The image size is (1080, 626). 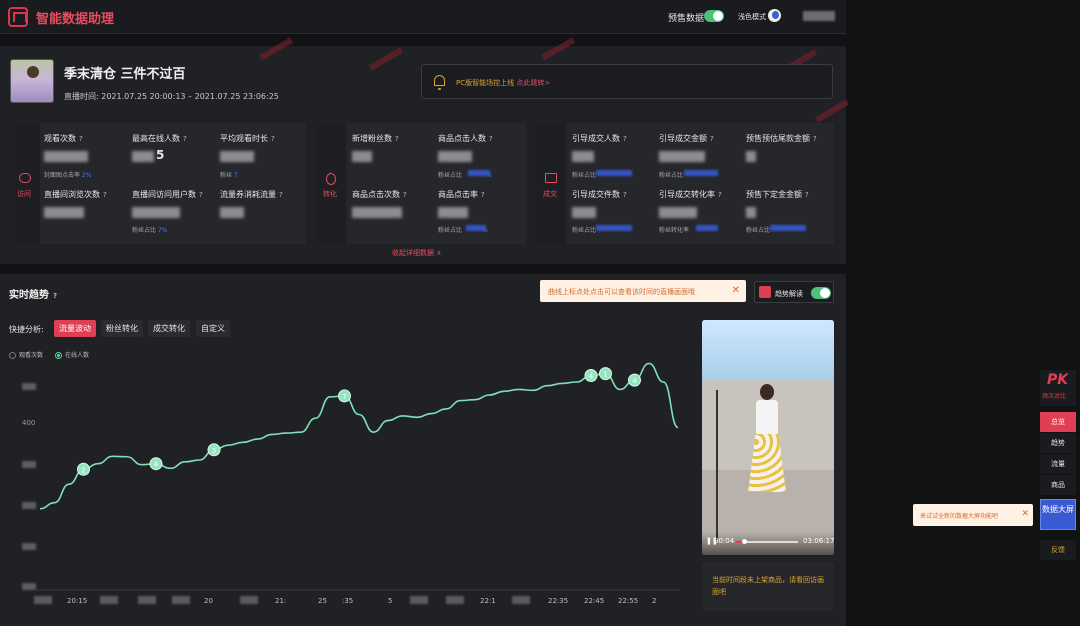 What do you see at coordinates (765, 292) in the screenshot?
I see `trend-wave-icon` at bounding box center [765, 292].